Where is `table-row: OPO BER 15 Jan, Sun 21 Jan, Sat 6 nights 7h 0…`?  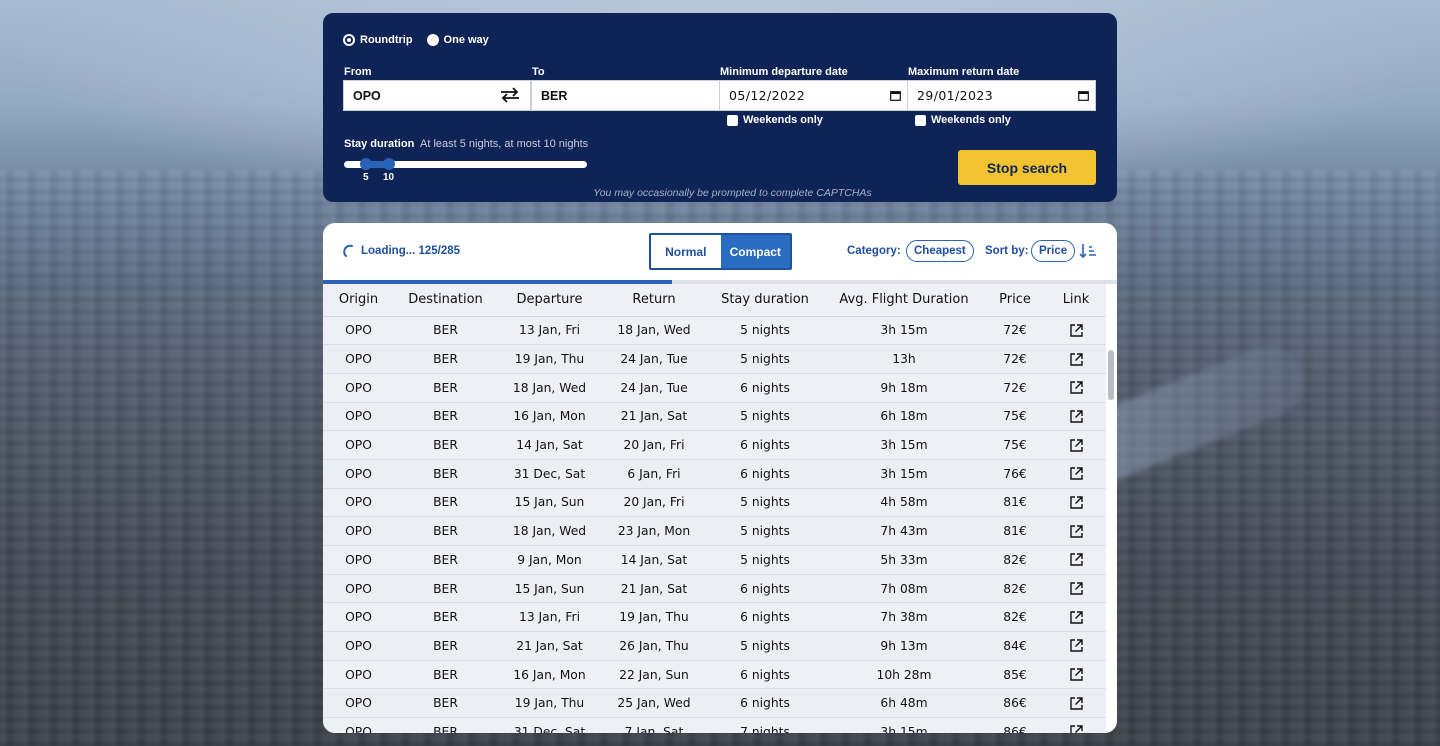
table-row: OPO BER 15 Jan, Sun 21 Jan, Sat 6 nights 7h 0… is located at coordinates (714, 589).